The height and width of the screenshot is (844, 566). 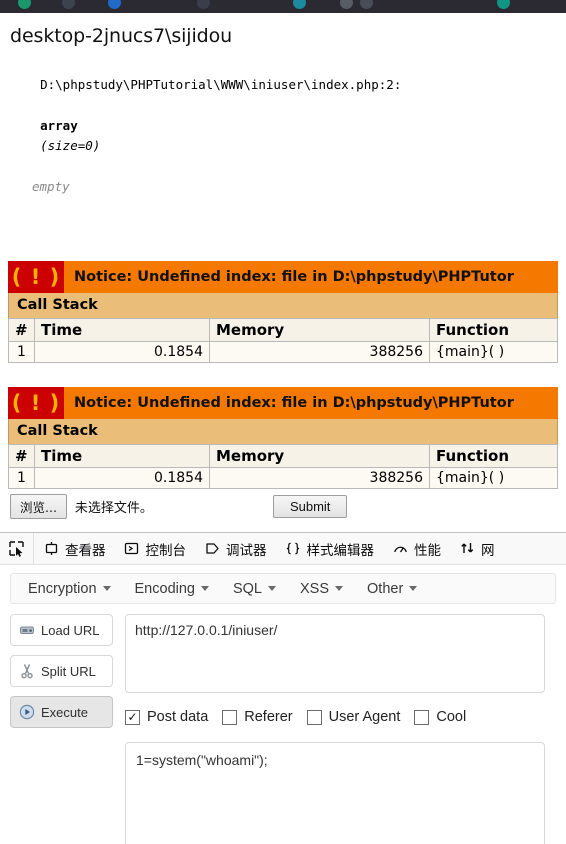 I want to click on checkbox-referer: Referer, so click(x=257, y=717).